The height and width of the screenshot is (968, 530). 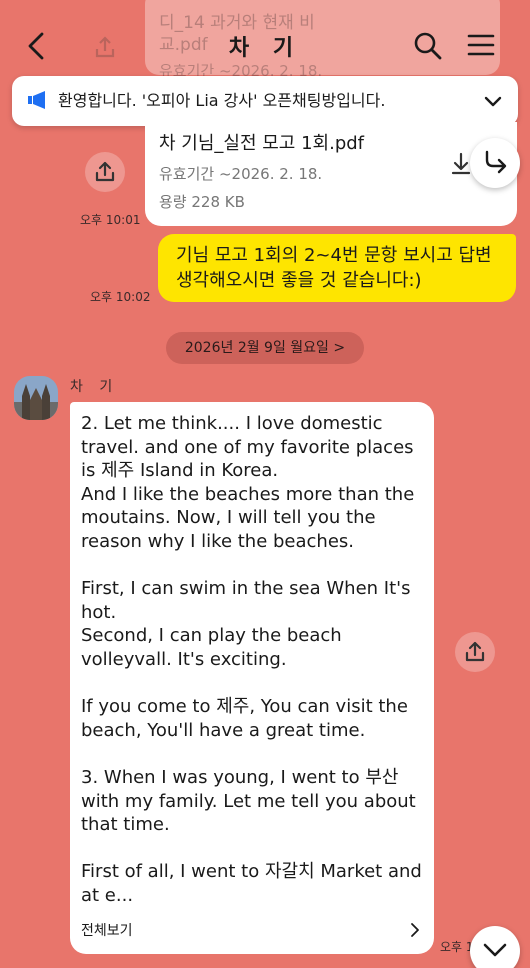 I want to click on notice-text: 환영합니다. '오피아 Lia 강사' 오픈채팅방입니다., so click(x=222, y=100).